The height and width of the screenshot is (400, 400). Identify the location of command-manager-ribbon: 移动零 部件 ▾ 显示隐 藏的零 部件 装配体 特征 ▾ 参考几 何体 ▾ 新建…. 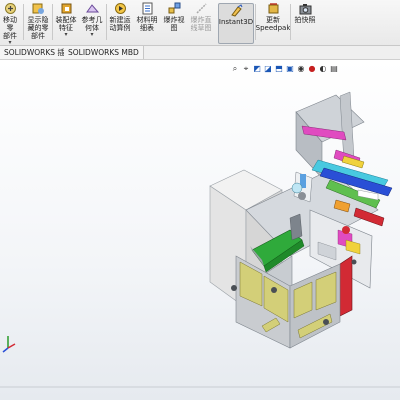
(200, 23).